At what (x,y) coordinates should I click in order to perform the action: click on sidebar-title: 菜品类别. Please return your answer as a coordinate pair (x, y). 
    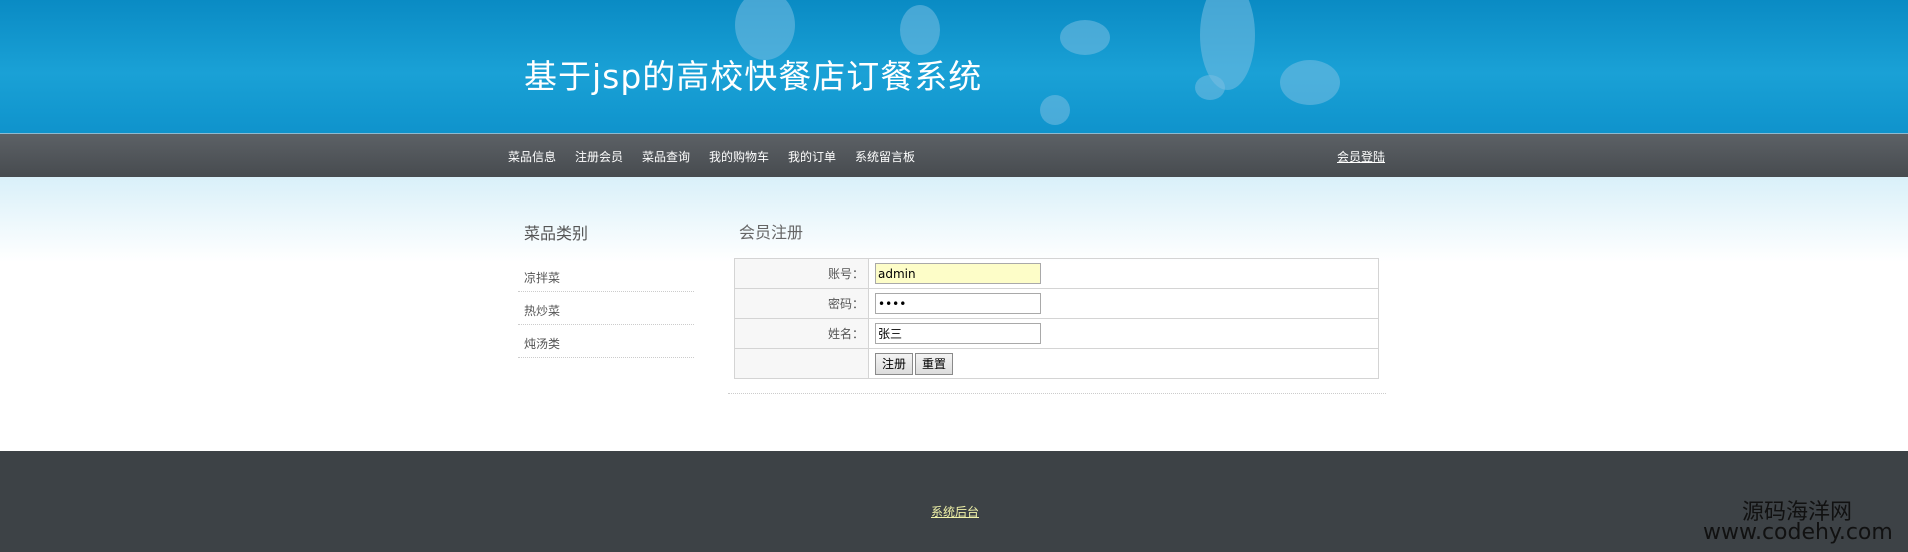
    Looking at the image, I should click on (556, 233).